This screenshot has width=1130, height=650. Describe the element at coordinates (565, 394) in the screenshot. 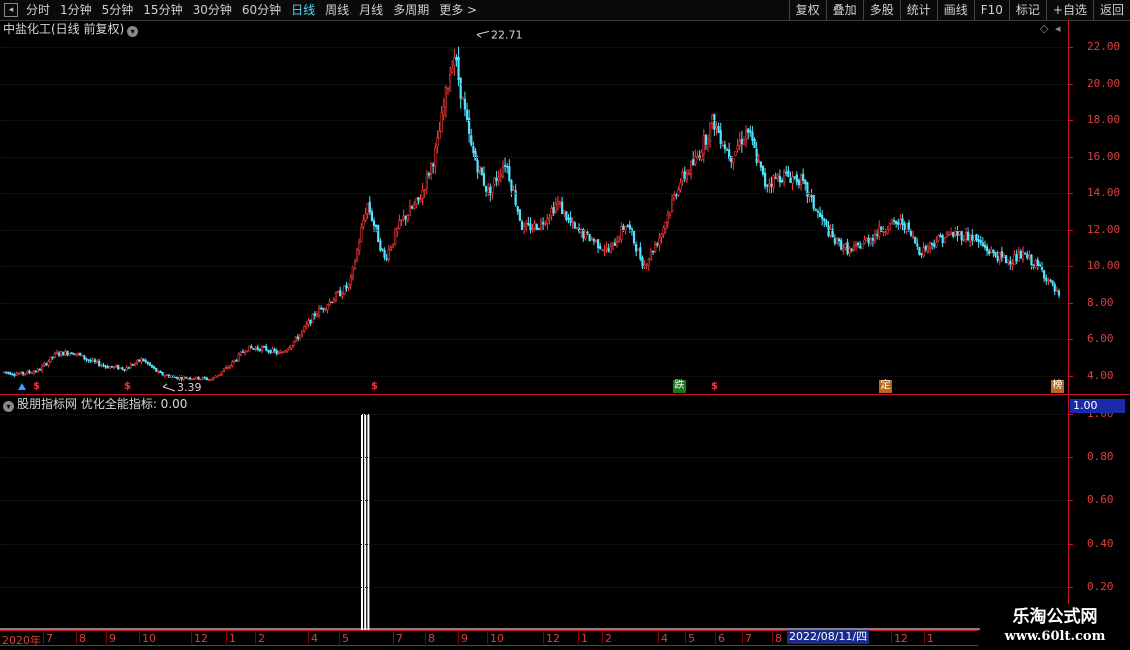

I see `pane-divider` at that location.